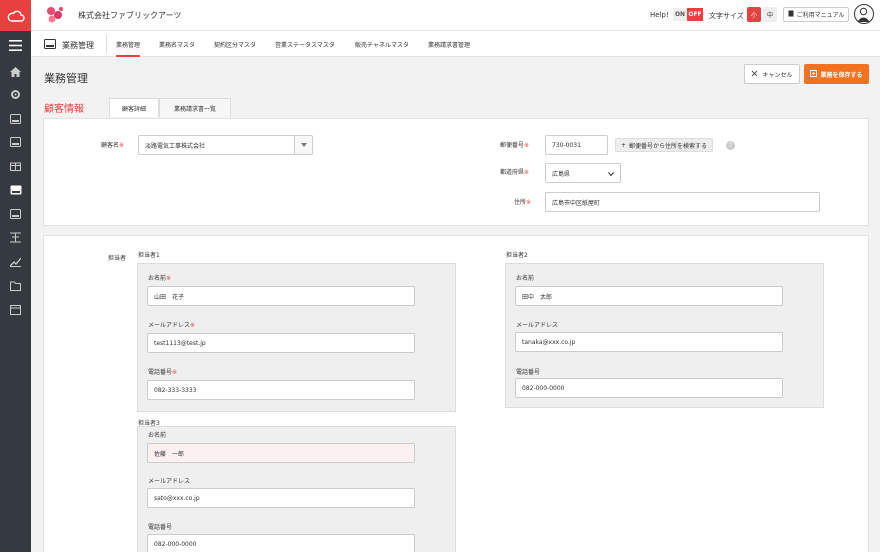 This screenshot has height=552, width=880. I want to click on help-label: Help!, so click(659, 15).